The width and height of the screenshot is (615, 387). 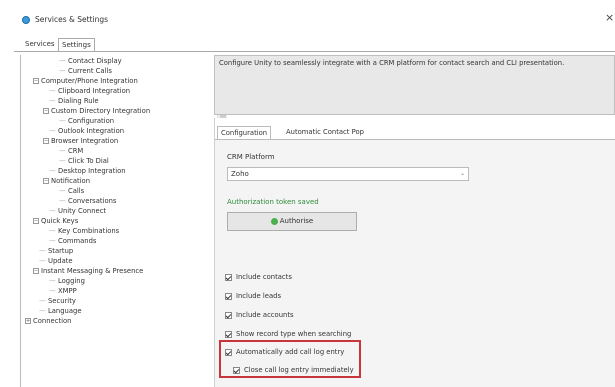 What do you see at coordinates (274, 221) in the screenshot?
I see `authorise-icon` at bounding box center [274, 221].